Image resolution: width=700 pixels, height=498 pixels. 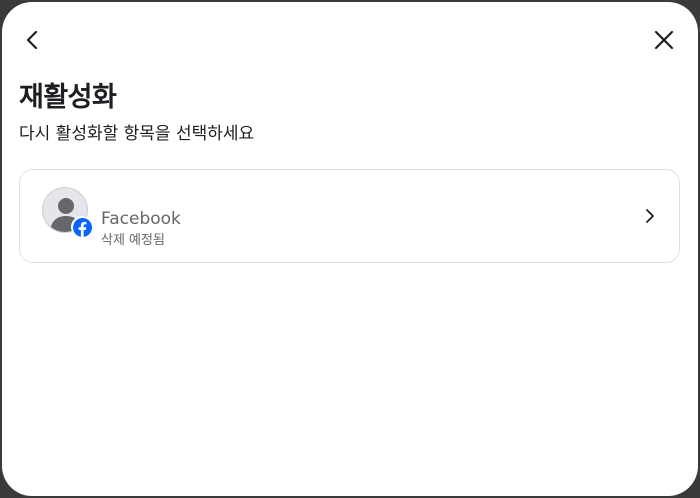 I want to click on back-button, so click(x=33, y=40).